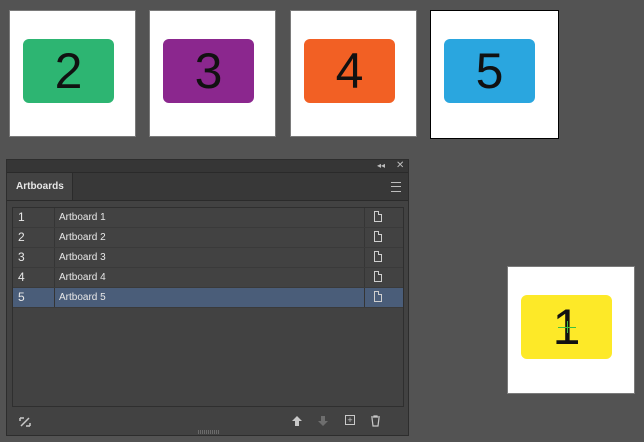 The width and height of the screenshot is (644, 442). I want to click on new-artboard-icon: +, so click(350, 420).